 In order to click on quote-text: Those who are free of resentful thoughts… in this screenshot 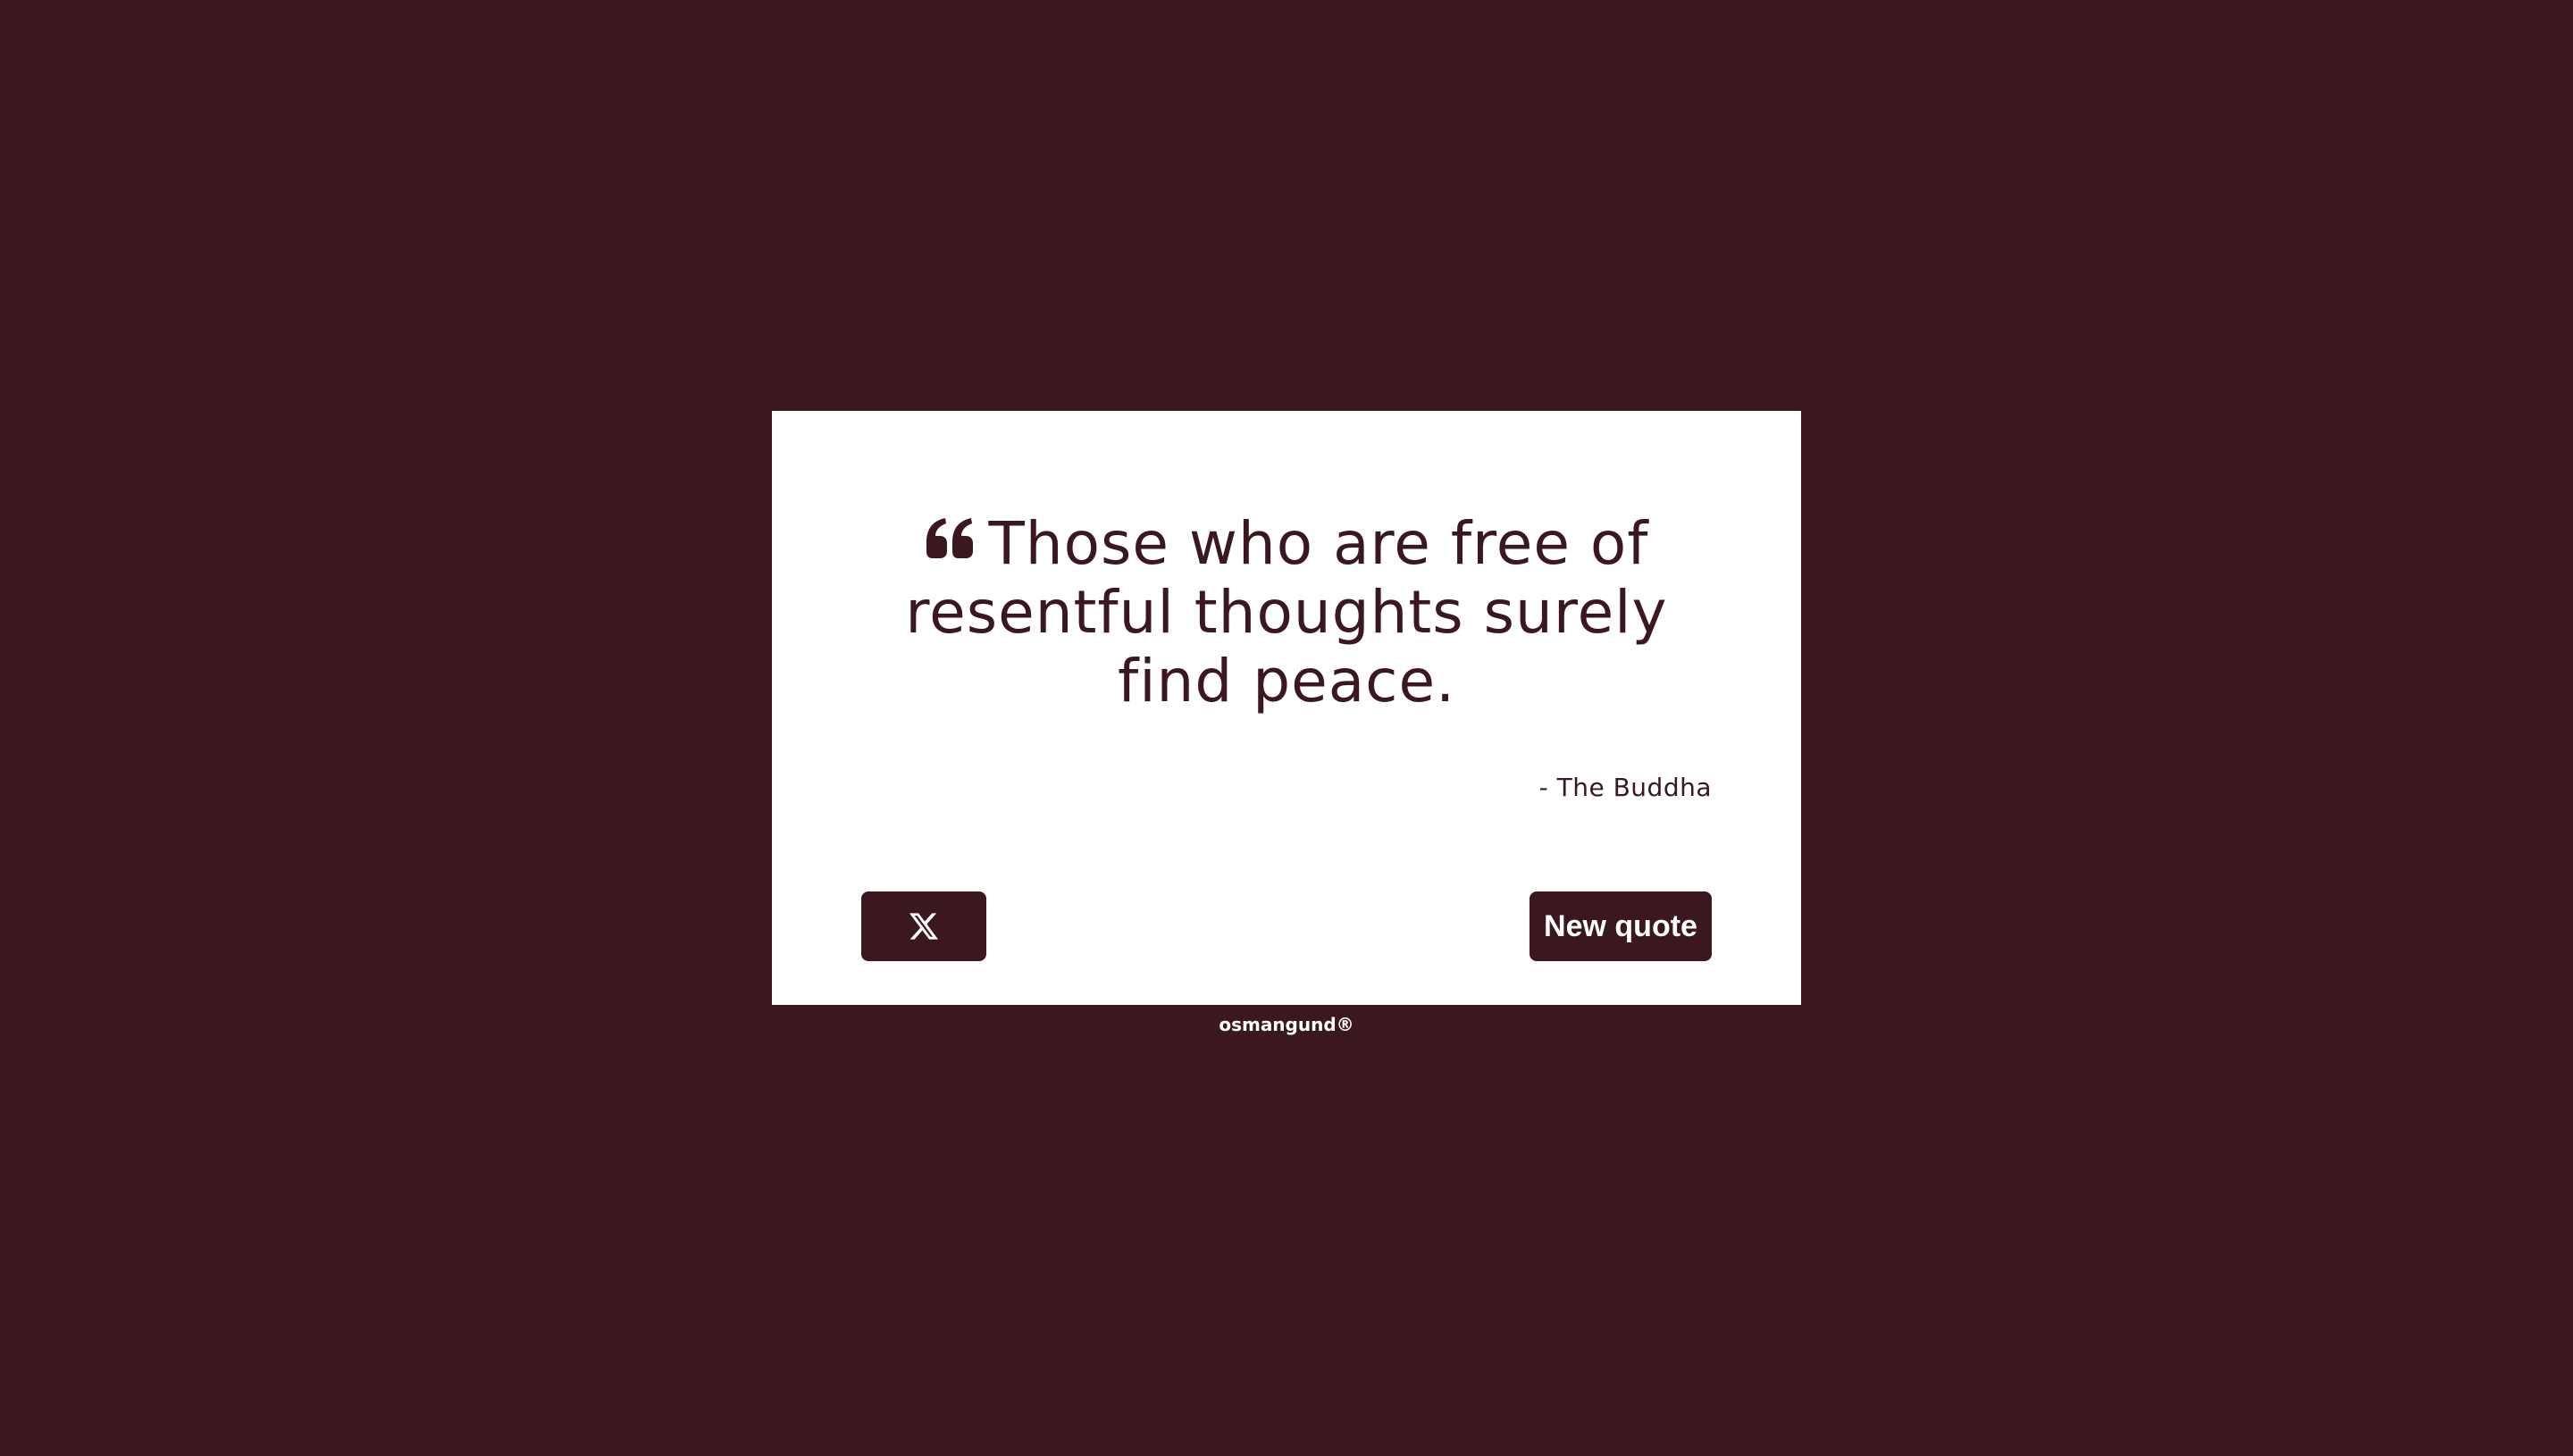, I will do `click(1286, 612)`.